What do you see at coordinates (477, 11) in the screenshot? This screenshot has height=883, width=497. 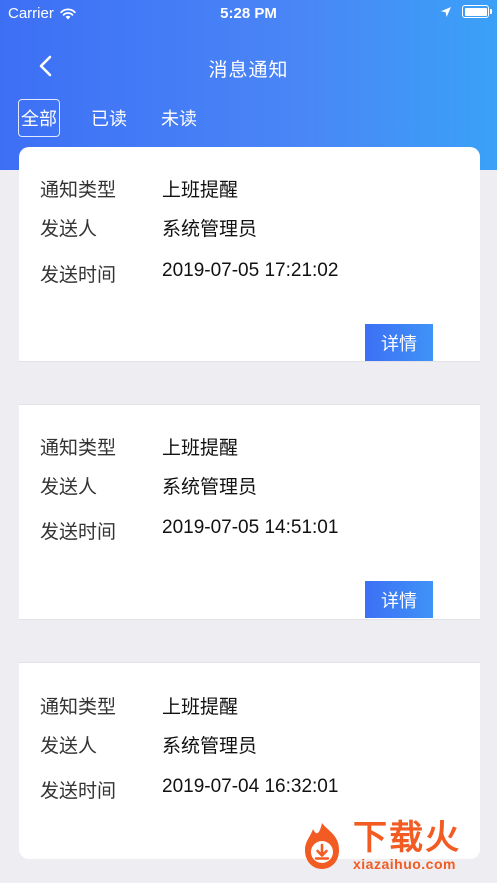 I see `battery-icon` at bounding box center [477, 11].